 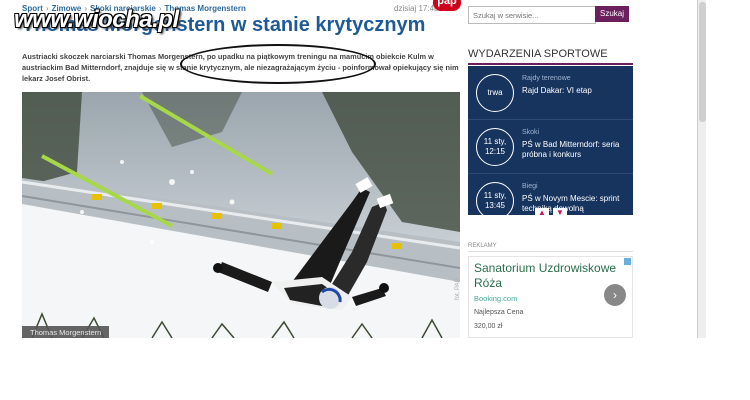 What do you see at coordinates (546, 78) in the screenshot?
I see `event-category: Rajdy terenowe` at bounding box center [546, 78].